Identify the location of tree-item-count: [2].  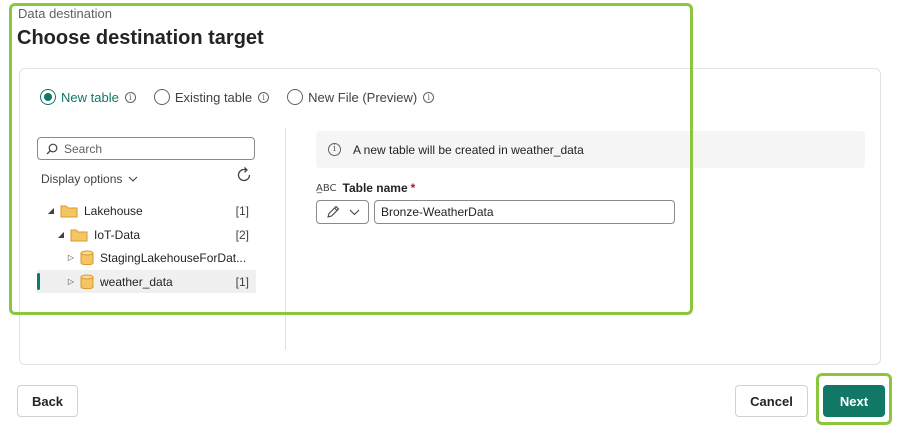
(242, 234).